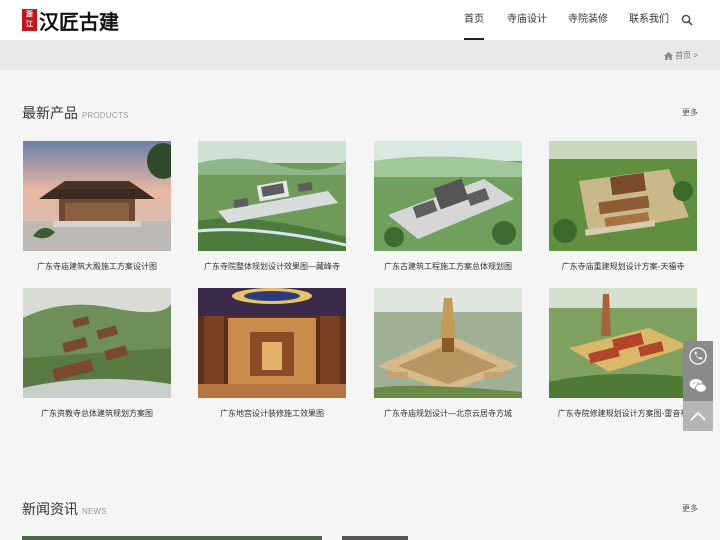 This screenshot has height=540, width=720. What do you see at coordinates (687, 20) in the screenshot?
I see `search-icon` at bounding box center [687, 20].